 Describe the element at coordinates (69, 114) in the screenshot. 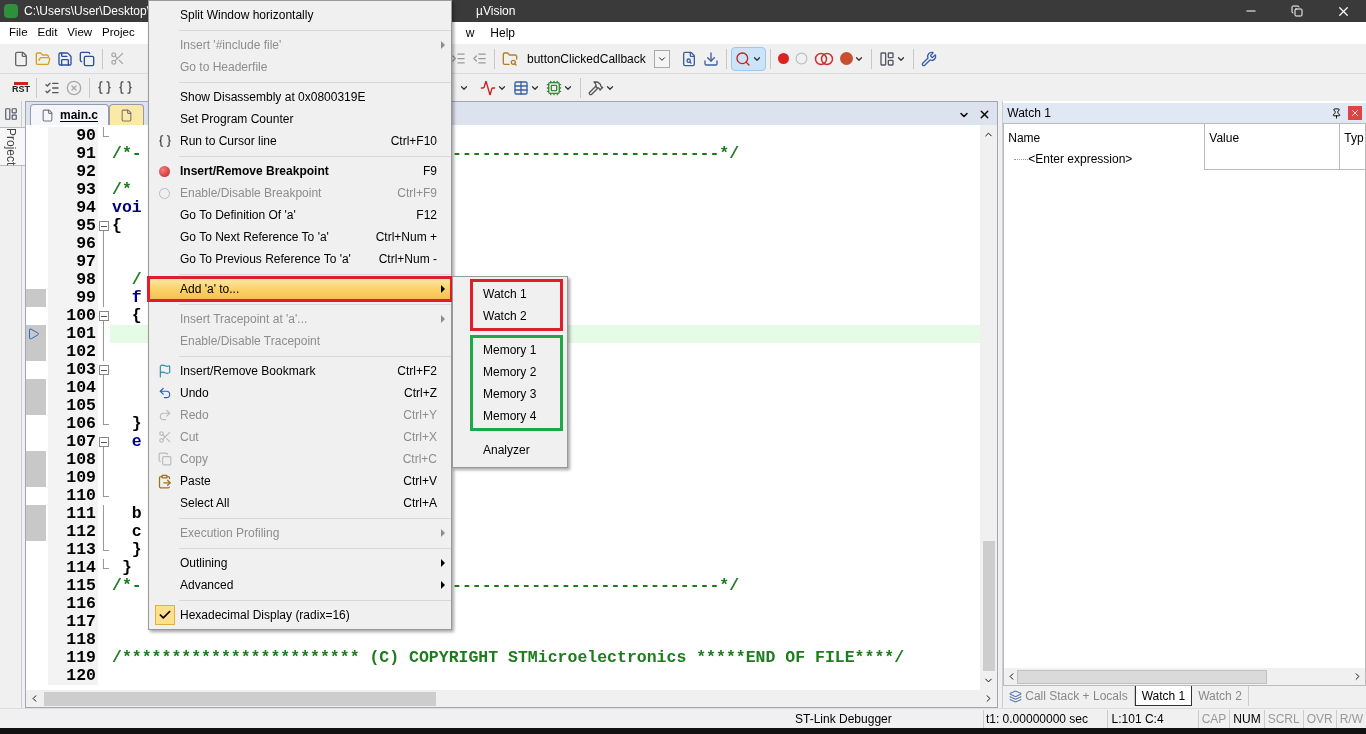

I see `file-tab: main.c` at that location.